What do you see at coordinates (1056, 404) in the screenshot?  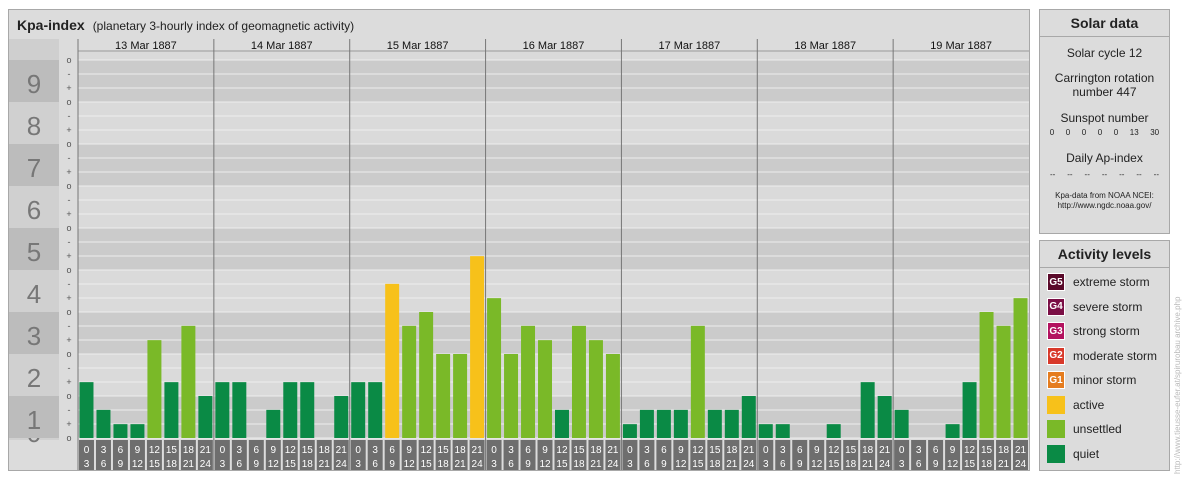 I see `level-swatch` at bounding box center [1056, 404].